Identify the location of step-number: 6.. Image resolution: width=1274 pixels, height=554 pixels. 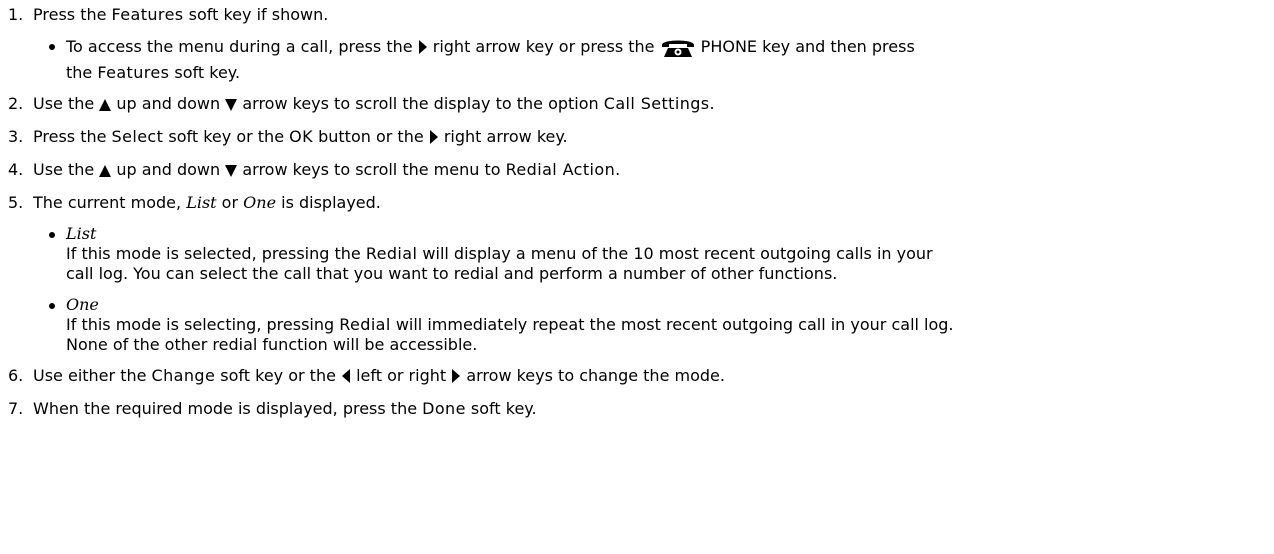
(16, 375).